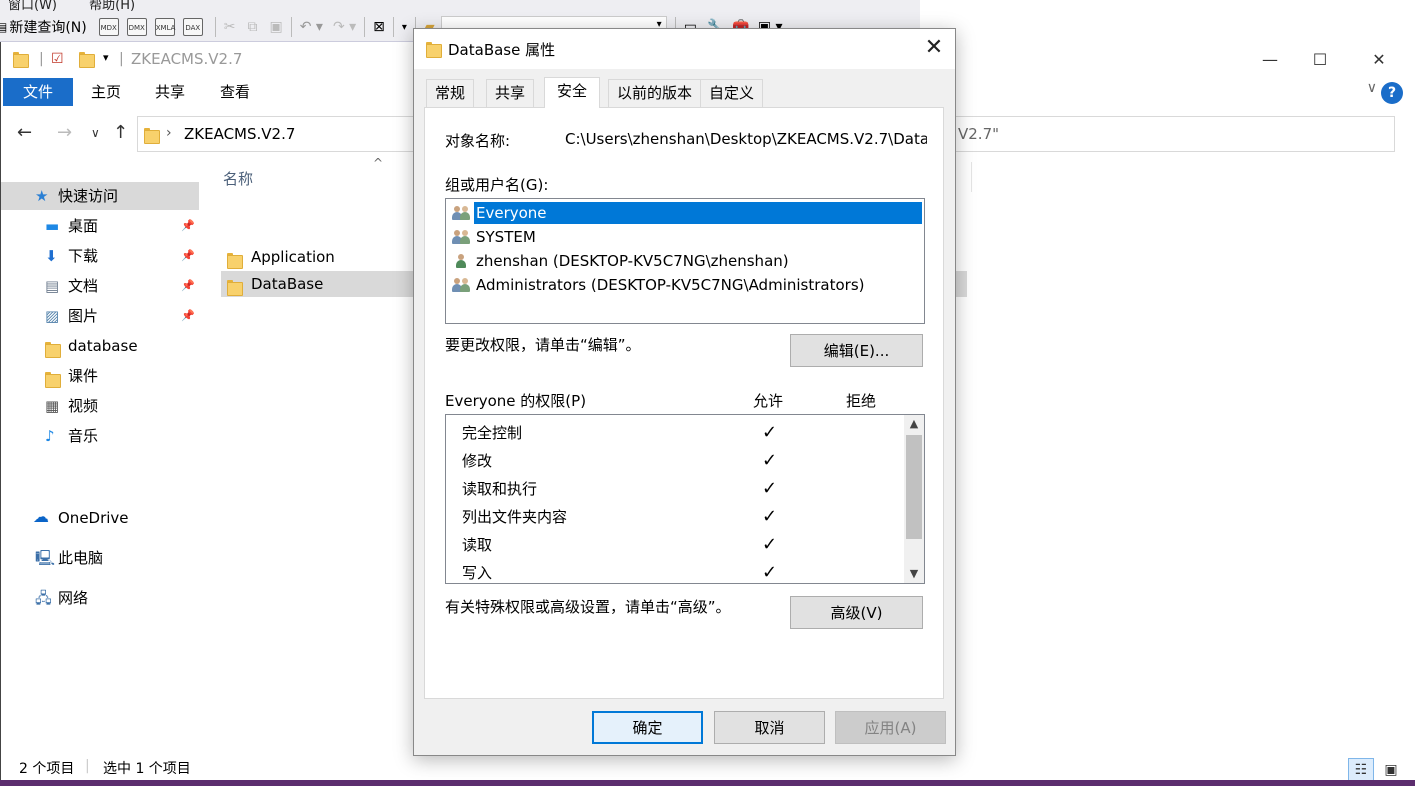 The width and height of the screenshot is (1415, 786). Describe the element at coordinates (686, 213) in the screenshot. I see `user-list-item: Everyone` at that location.